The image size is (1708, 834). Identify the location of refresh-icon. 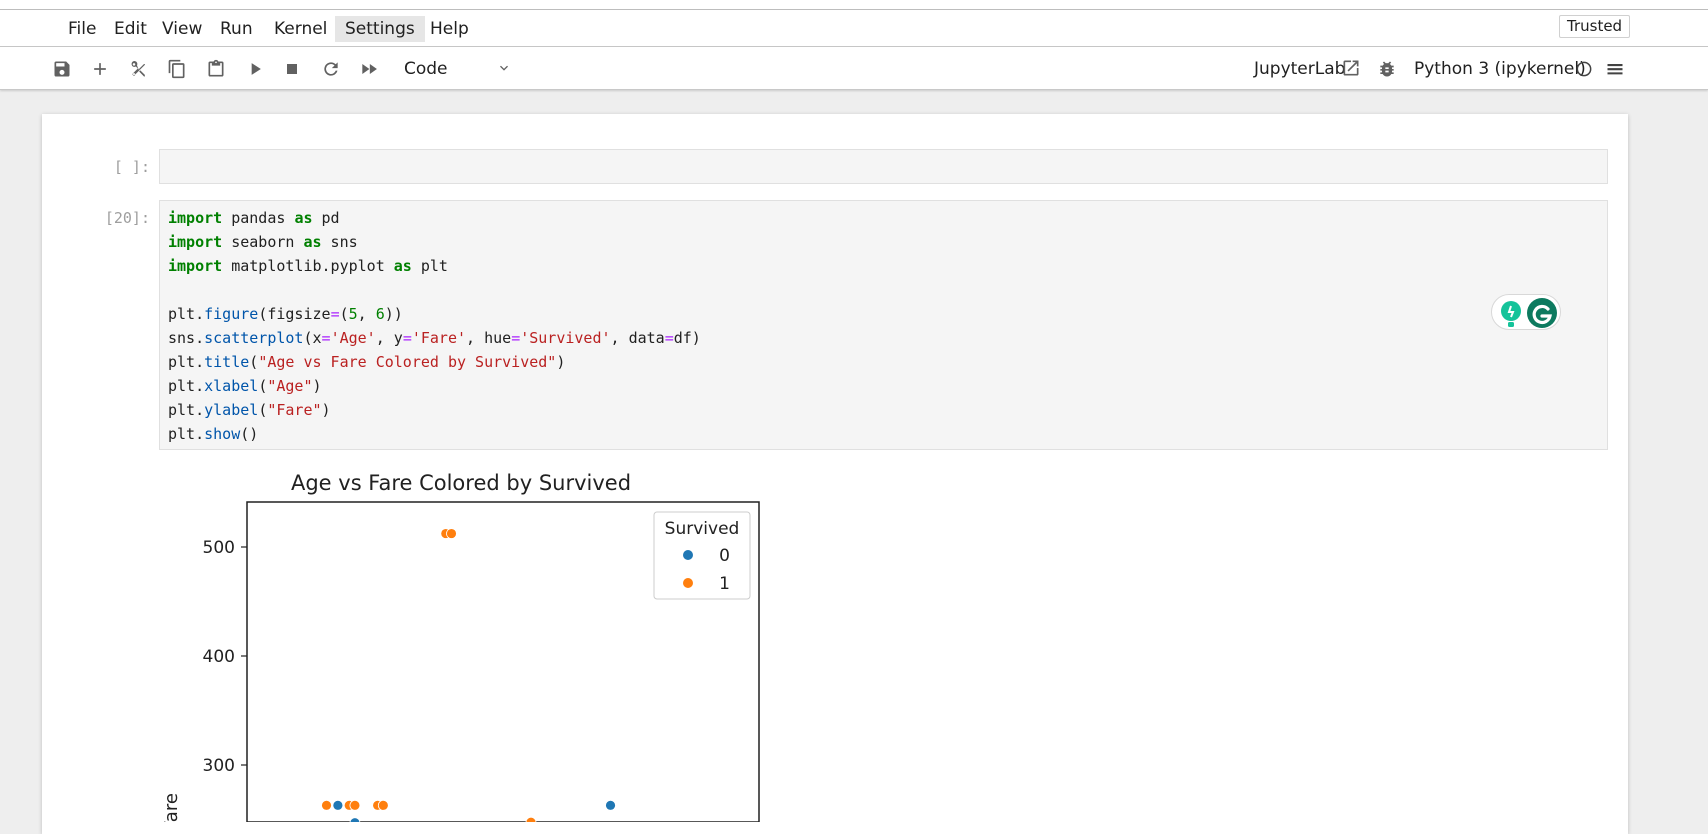
(331, 69).